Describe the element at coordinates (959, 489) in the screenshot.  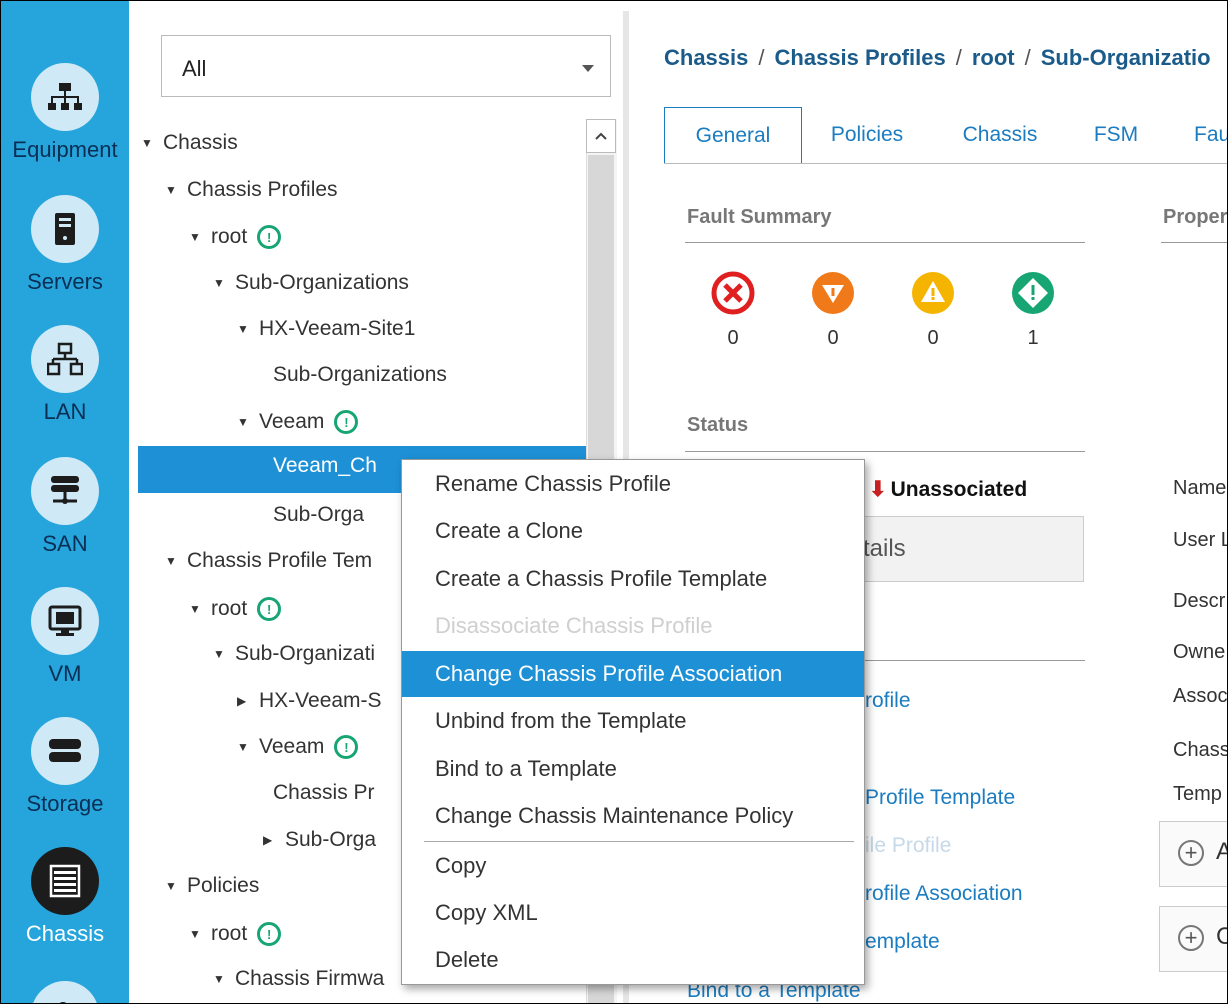
I see `status-text: Unassociated` at that location.